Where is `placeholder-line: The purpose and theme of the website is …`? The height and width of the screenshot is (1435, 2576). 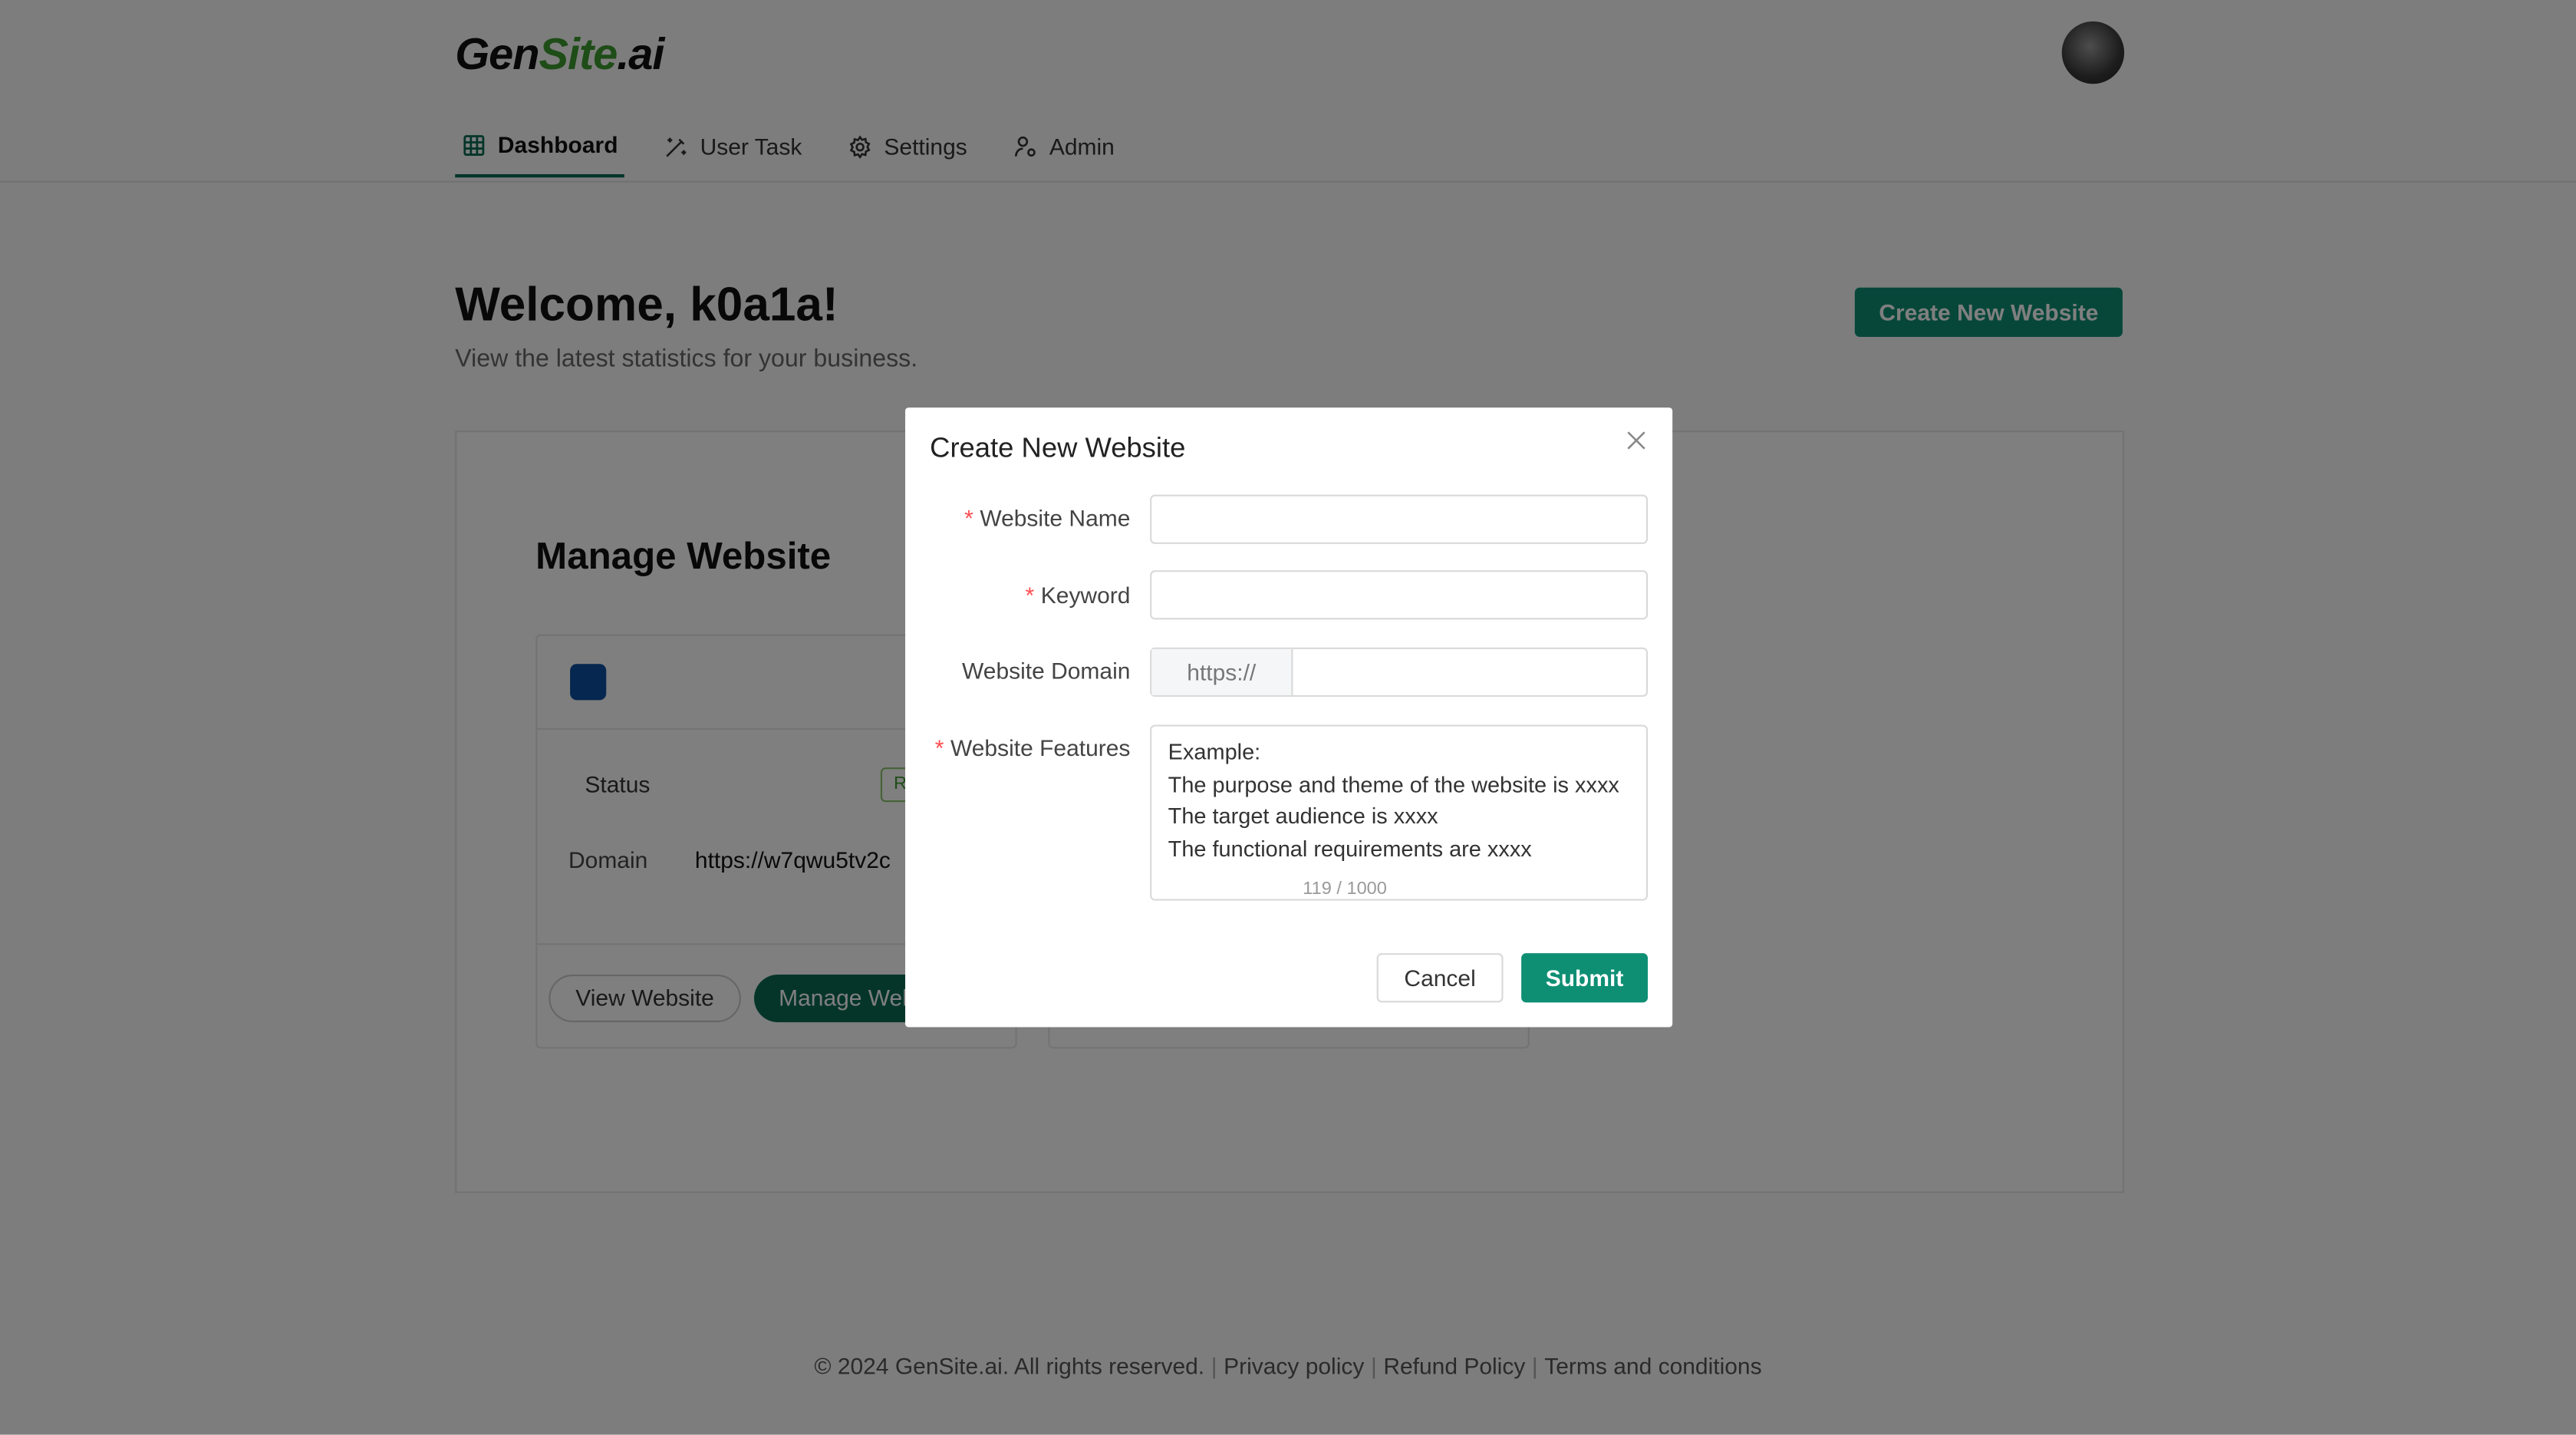
placeholder-line: The purpose and theme of the website is … is located at coordinates (1393, 784).